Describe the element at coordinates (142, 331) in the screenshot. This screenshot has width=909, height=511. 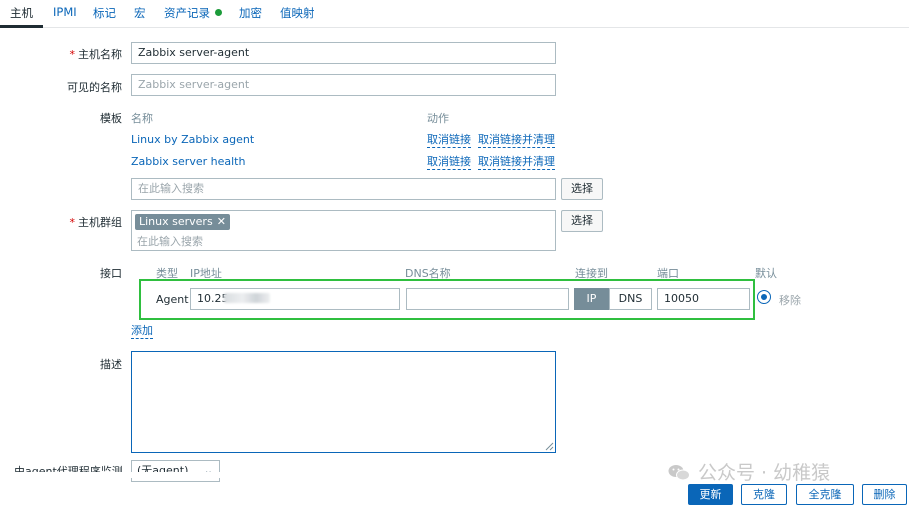
I see `add-interface-link: 添加` at that location.